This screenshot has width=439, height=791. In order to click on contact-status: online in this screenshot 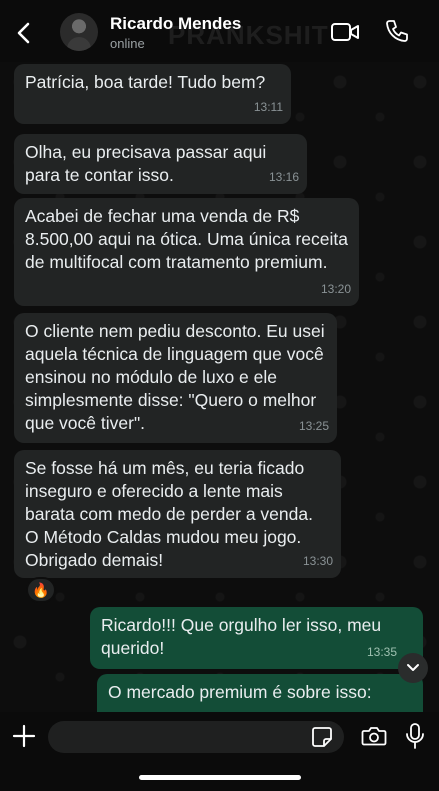, I will do `click(127, 43)`.